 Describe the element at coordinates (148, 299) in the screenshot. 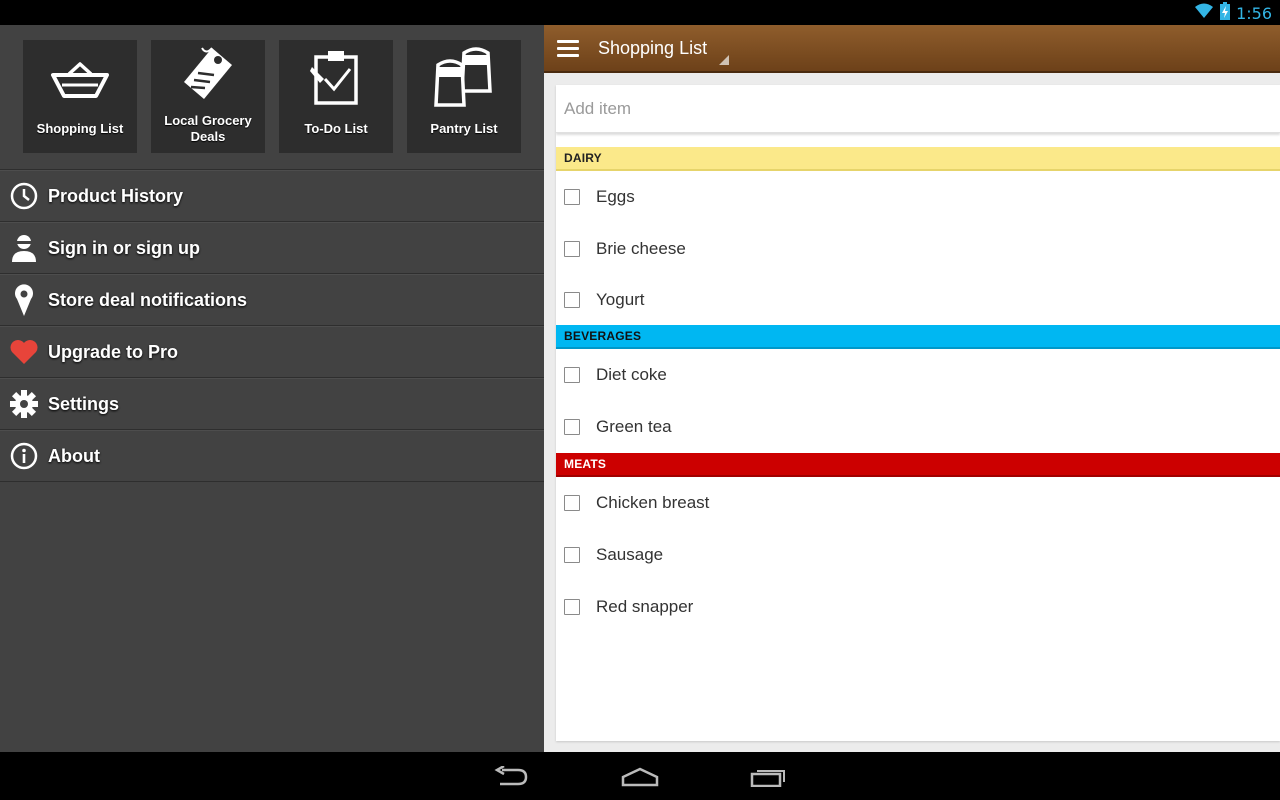

I see `menu-item-label: Store deal notifications` at that location.